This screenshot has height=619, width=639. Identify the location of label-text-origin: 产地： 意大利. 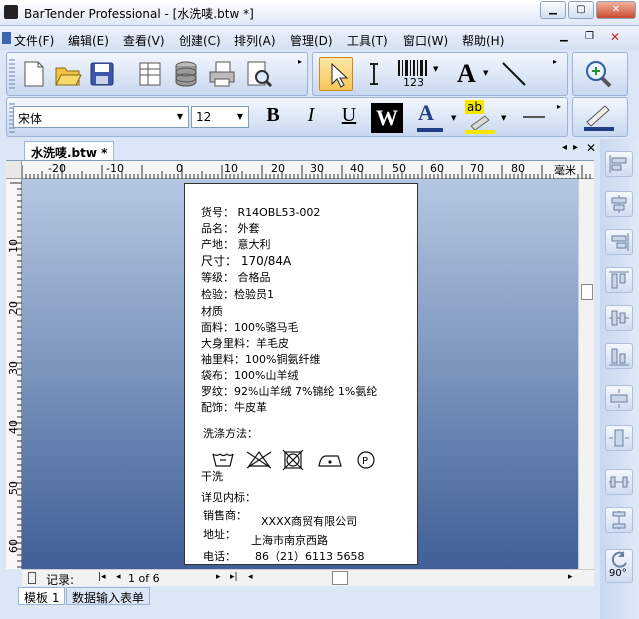
(236, 244).